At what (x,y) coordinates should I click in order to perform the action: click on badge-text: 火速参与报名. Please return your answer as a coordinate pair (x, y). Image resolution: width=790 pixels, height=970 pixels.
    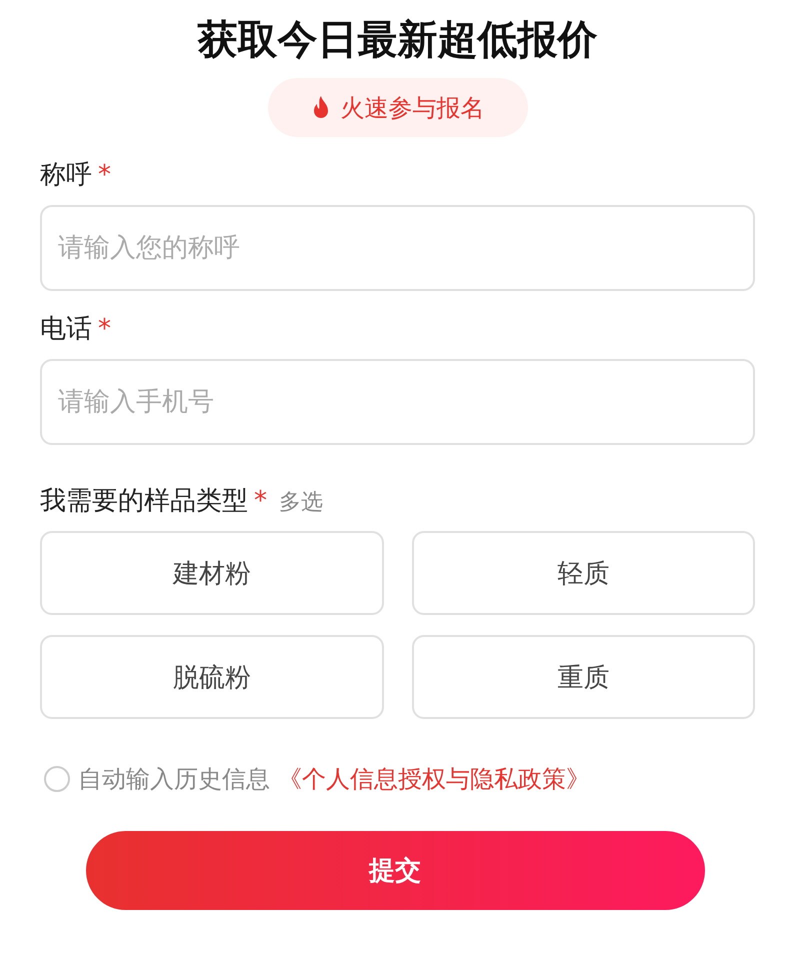
    Looking at the image, I should click on (412, 108).